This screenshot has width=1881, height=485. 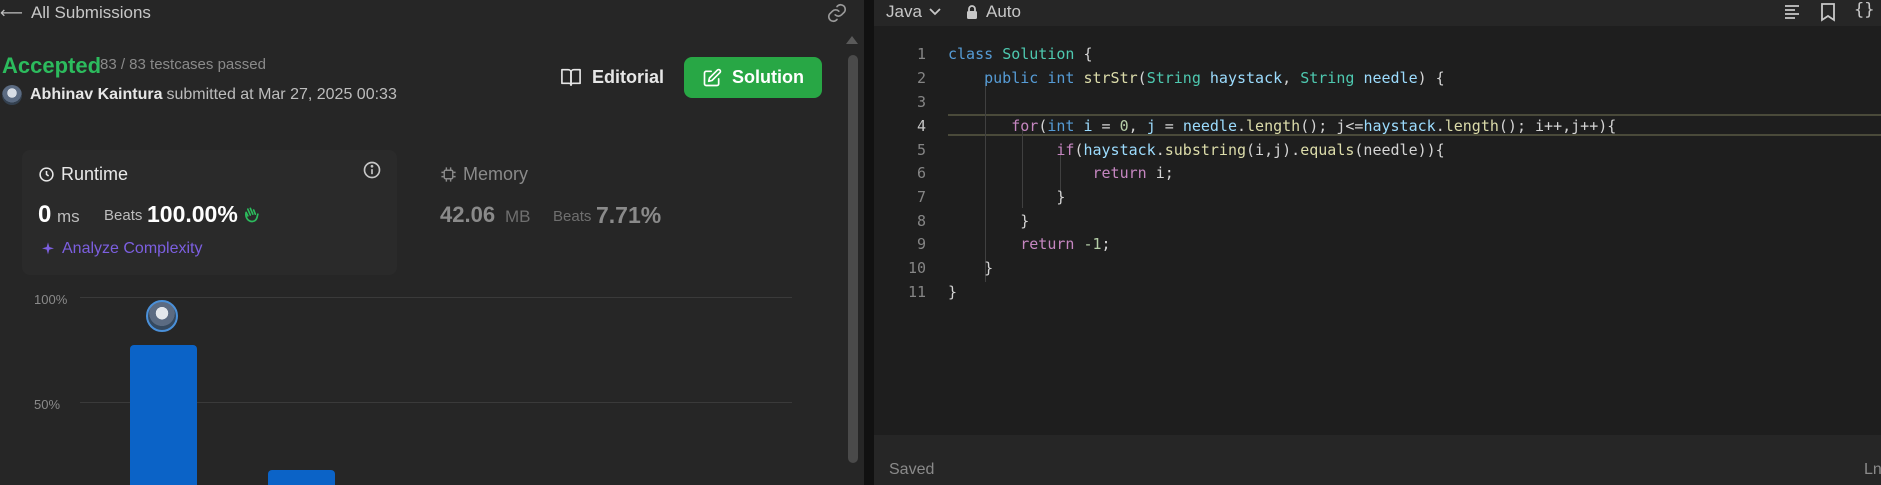 I want to click on back-label: All Submissions, so click(x=90, y=12).